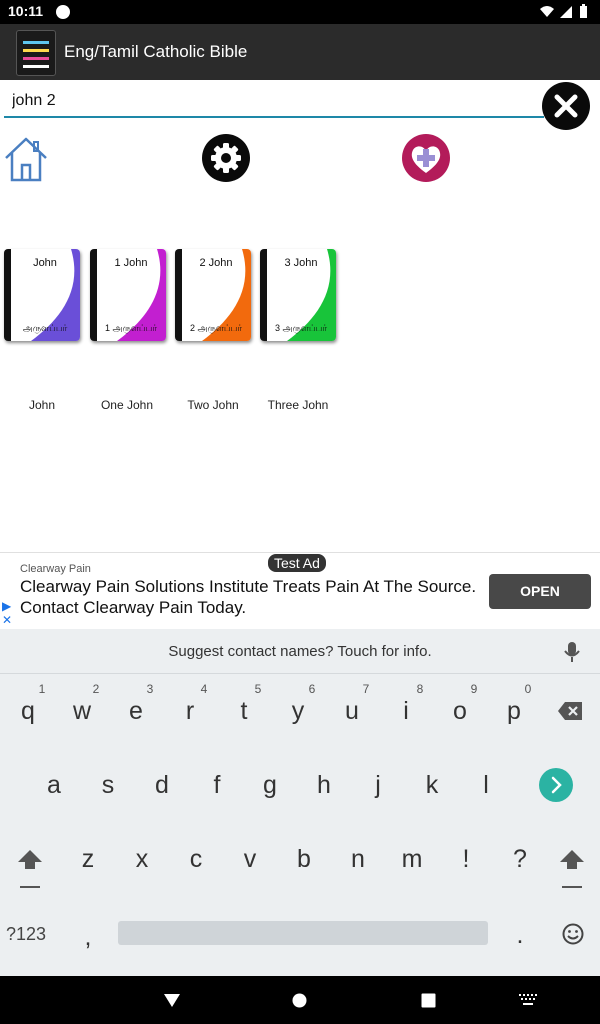 The width and height of the screenshot is (600, 1024). What do you see at coordinates (298, 405) in the screenshot?
I see `book-label: Three John` at bounding box center [298, 405].